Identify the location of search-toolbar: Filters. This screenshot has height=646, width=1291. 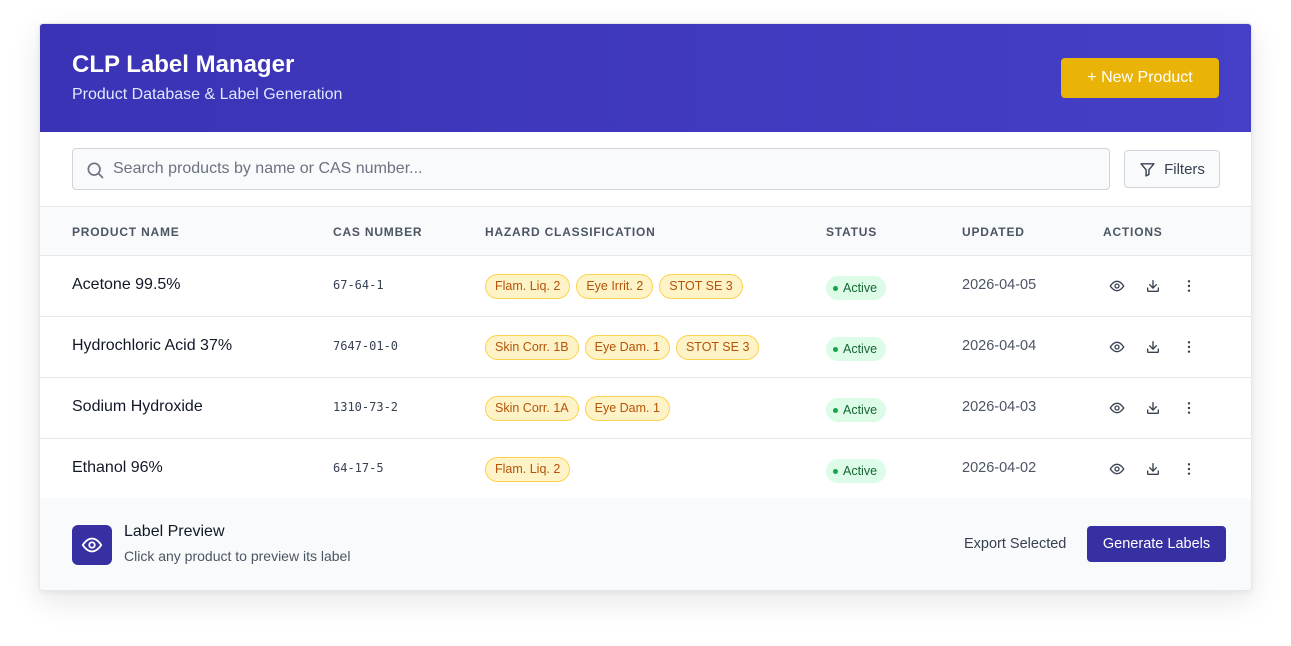
(645, 169).